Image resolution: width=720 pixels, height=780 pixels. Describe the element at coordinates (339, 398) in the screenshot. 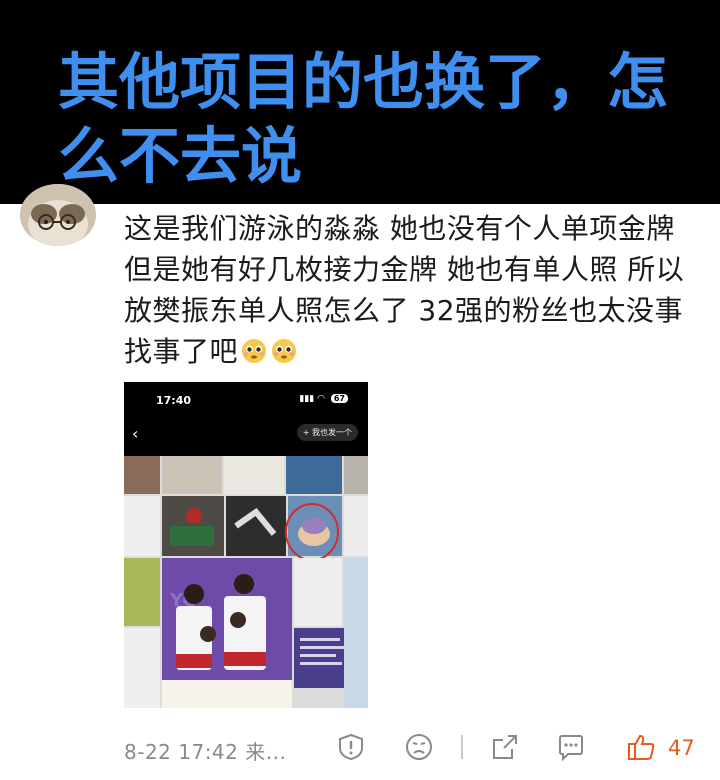

I see `battery-icon: 67` at that location.